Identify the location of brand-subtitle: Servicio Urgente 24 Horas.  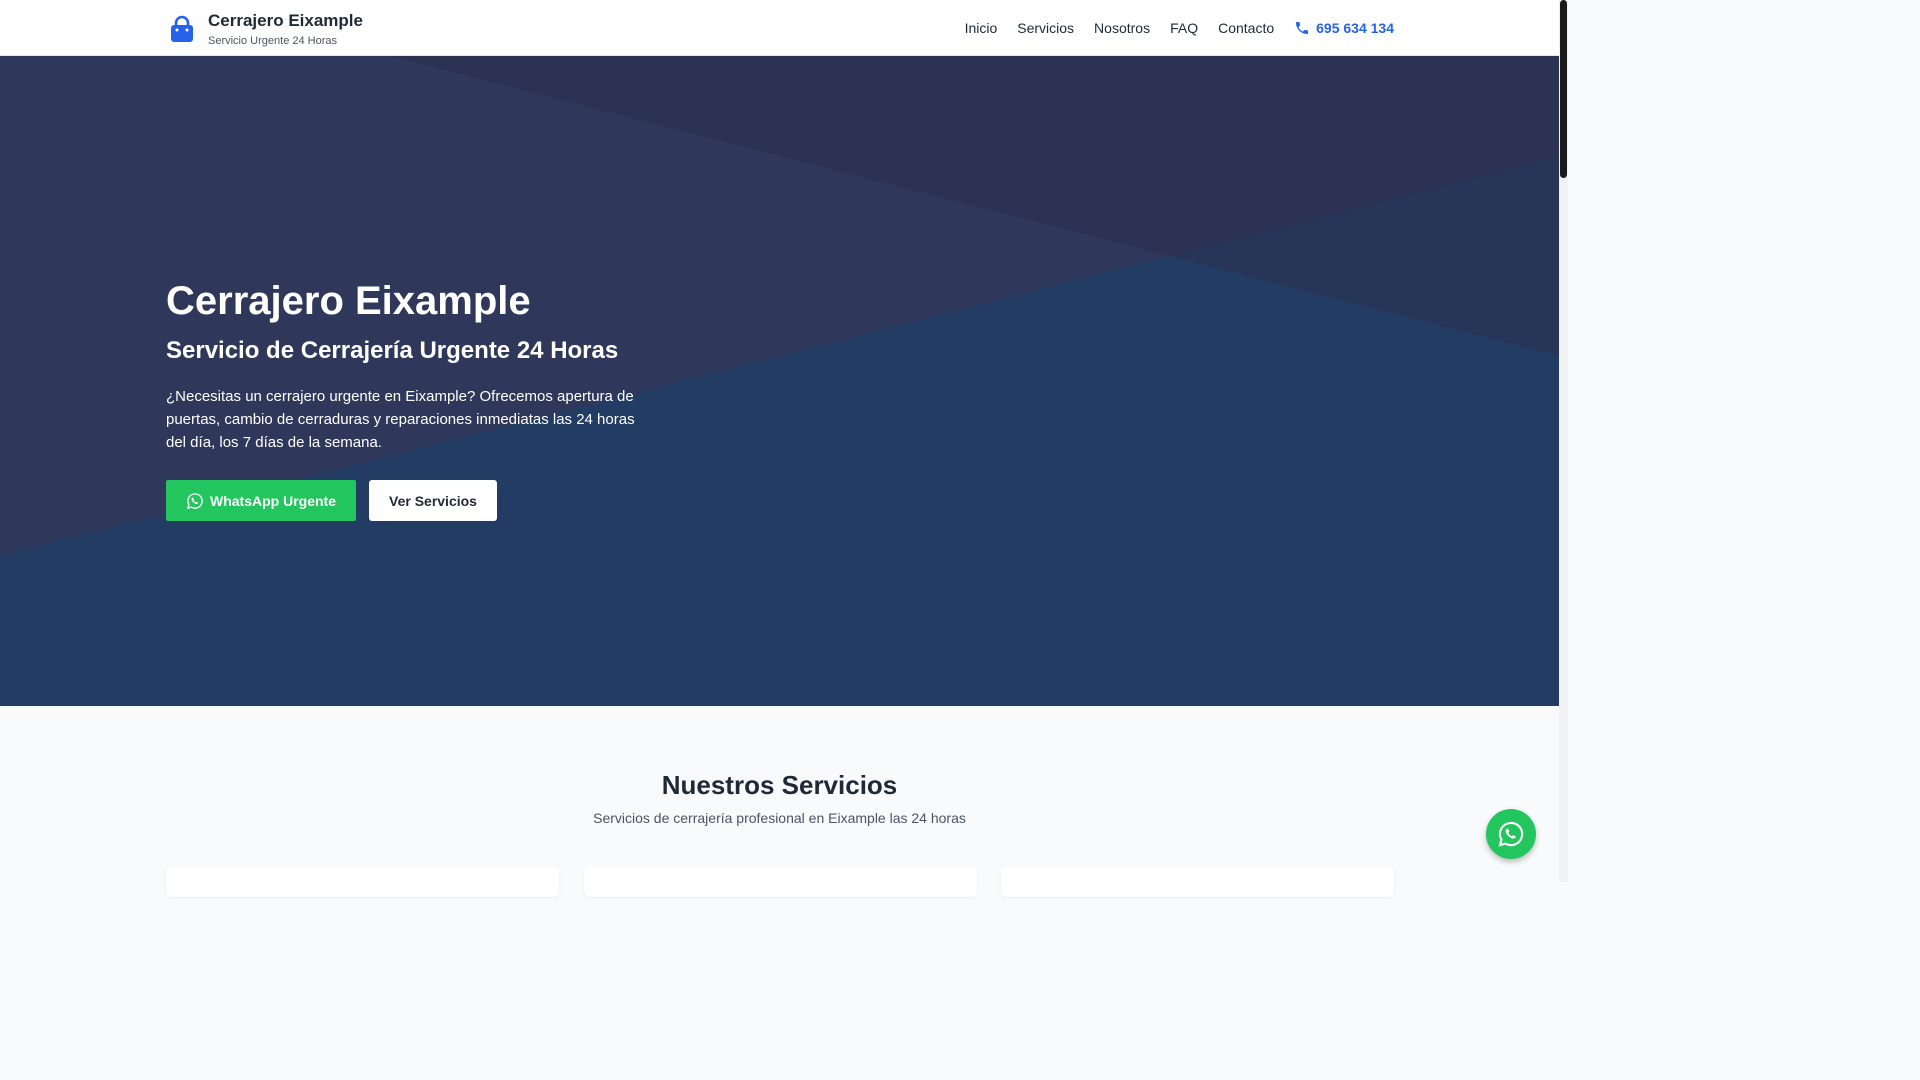
(273, 41).